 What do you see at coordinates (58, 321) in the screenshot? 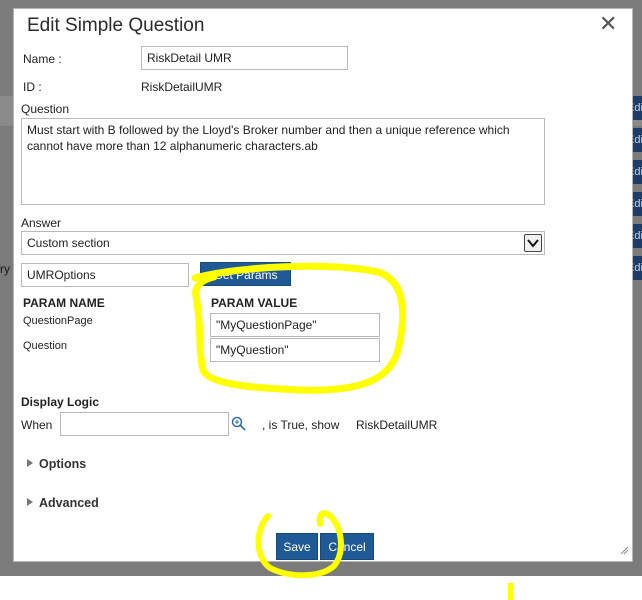
I see `param-name-cell: QuestionPage` at bounding box center [58, 321].